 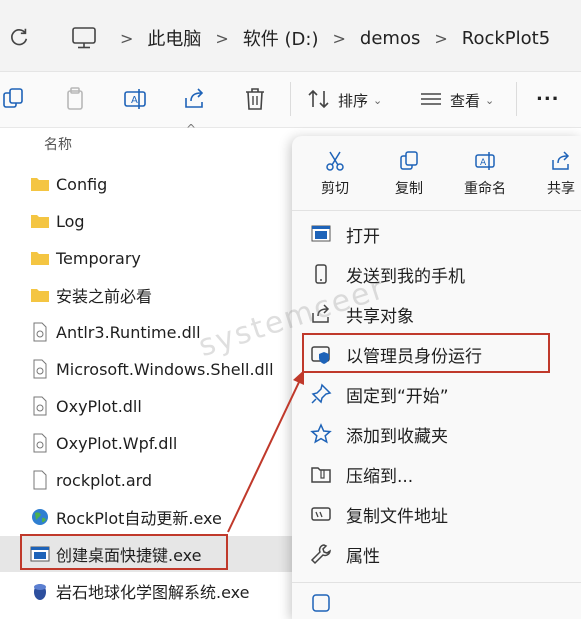 I want to click on more-options-icon, so click(x=321, y=603).